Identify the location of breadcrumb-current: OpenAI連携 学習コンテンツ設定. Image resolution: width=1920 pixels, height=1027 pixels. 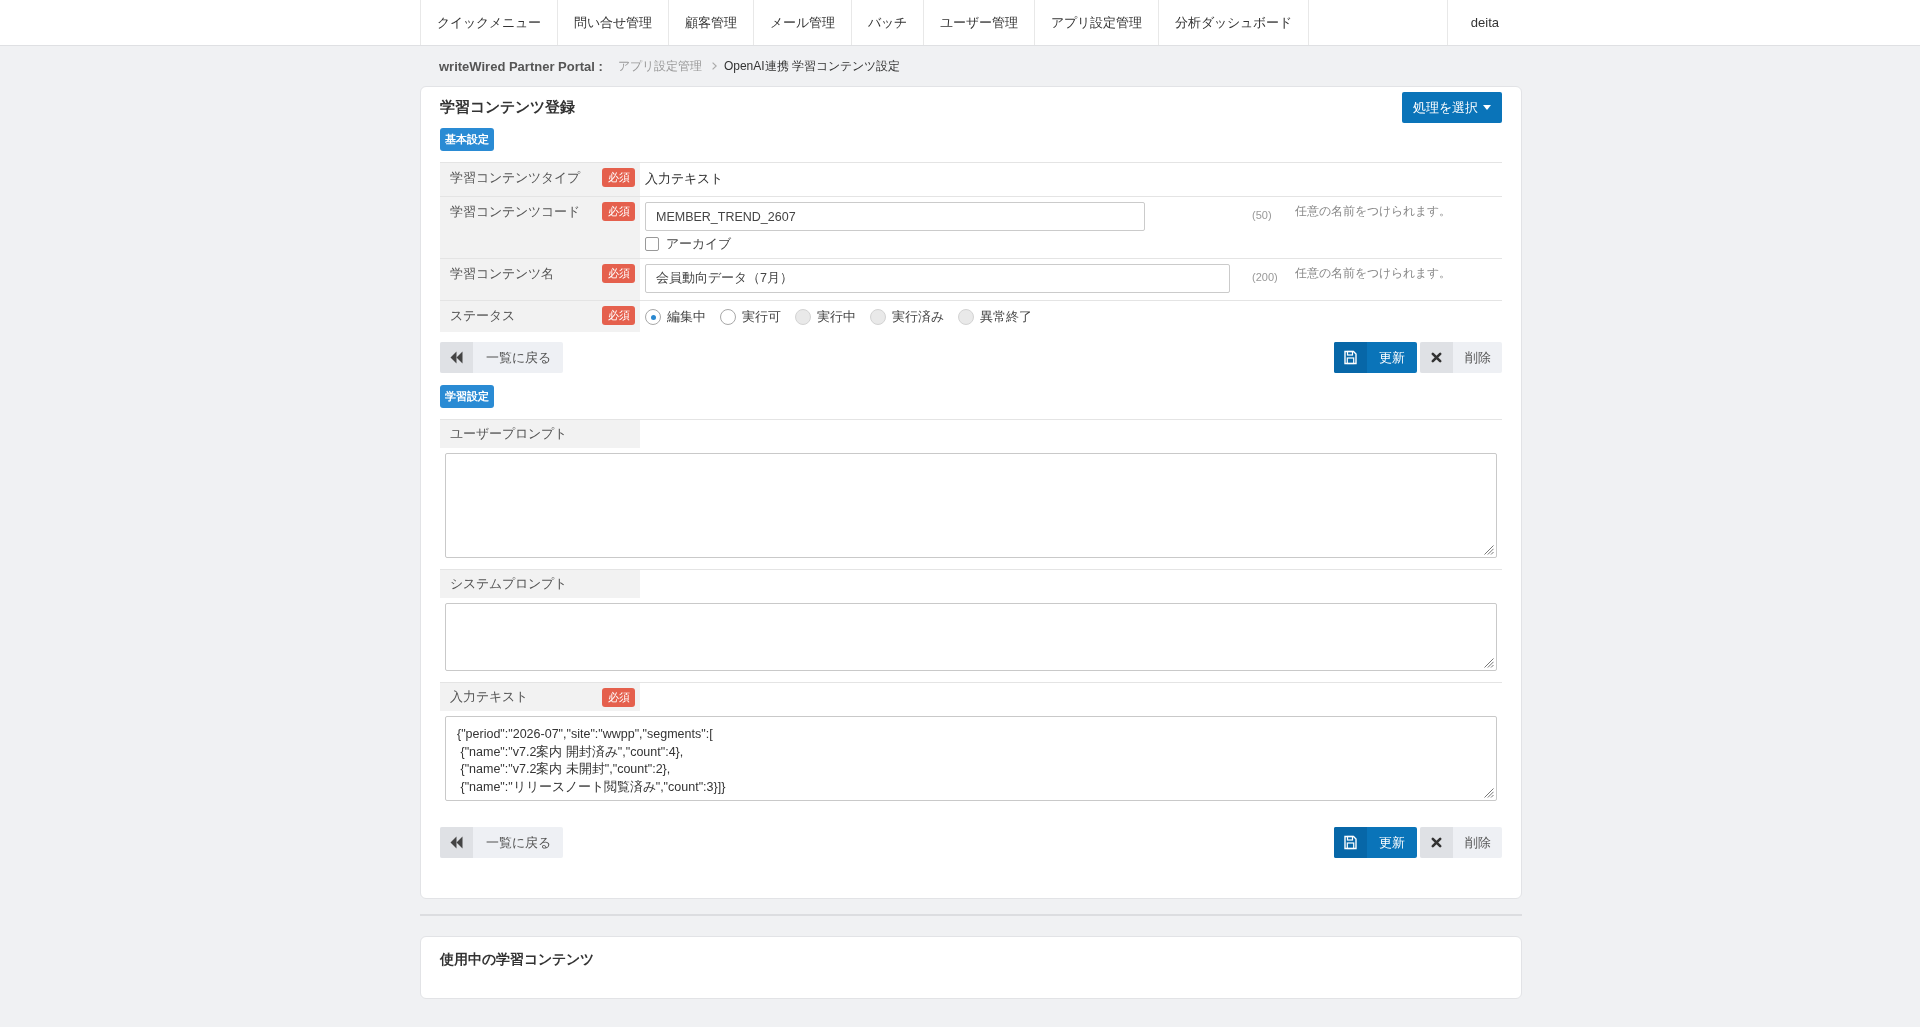
(811, 66).